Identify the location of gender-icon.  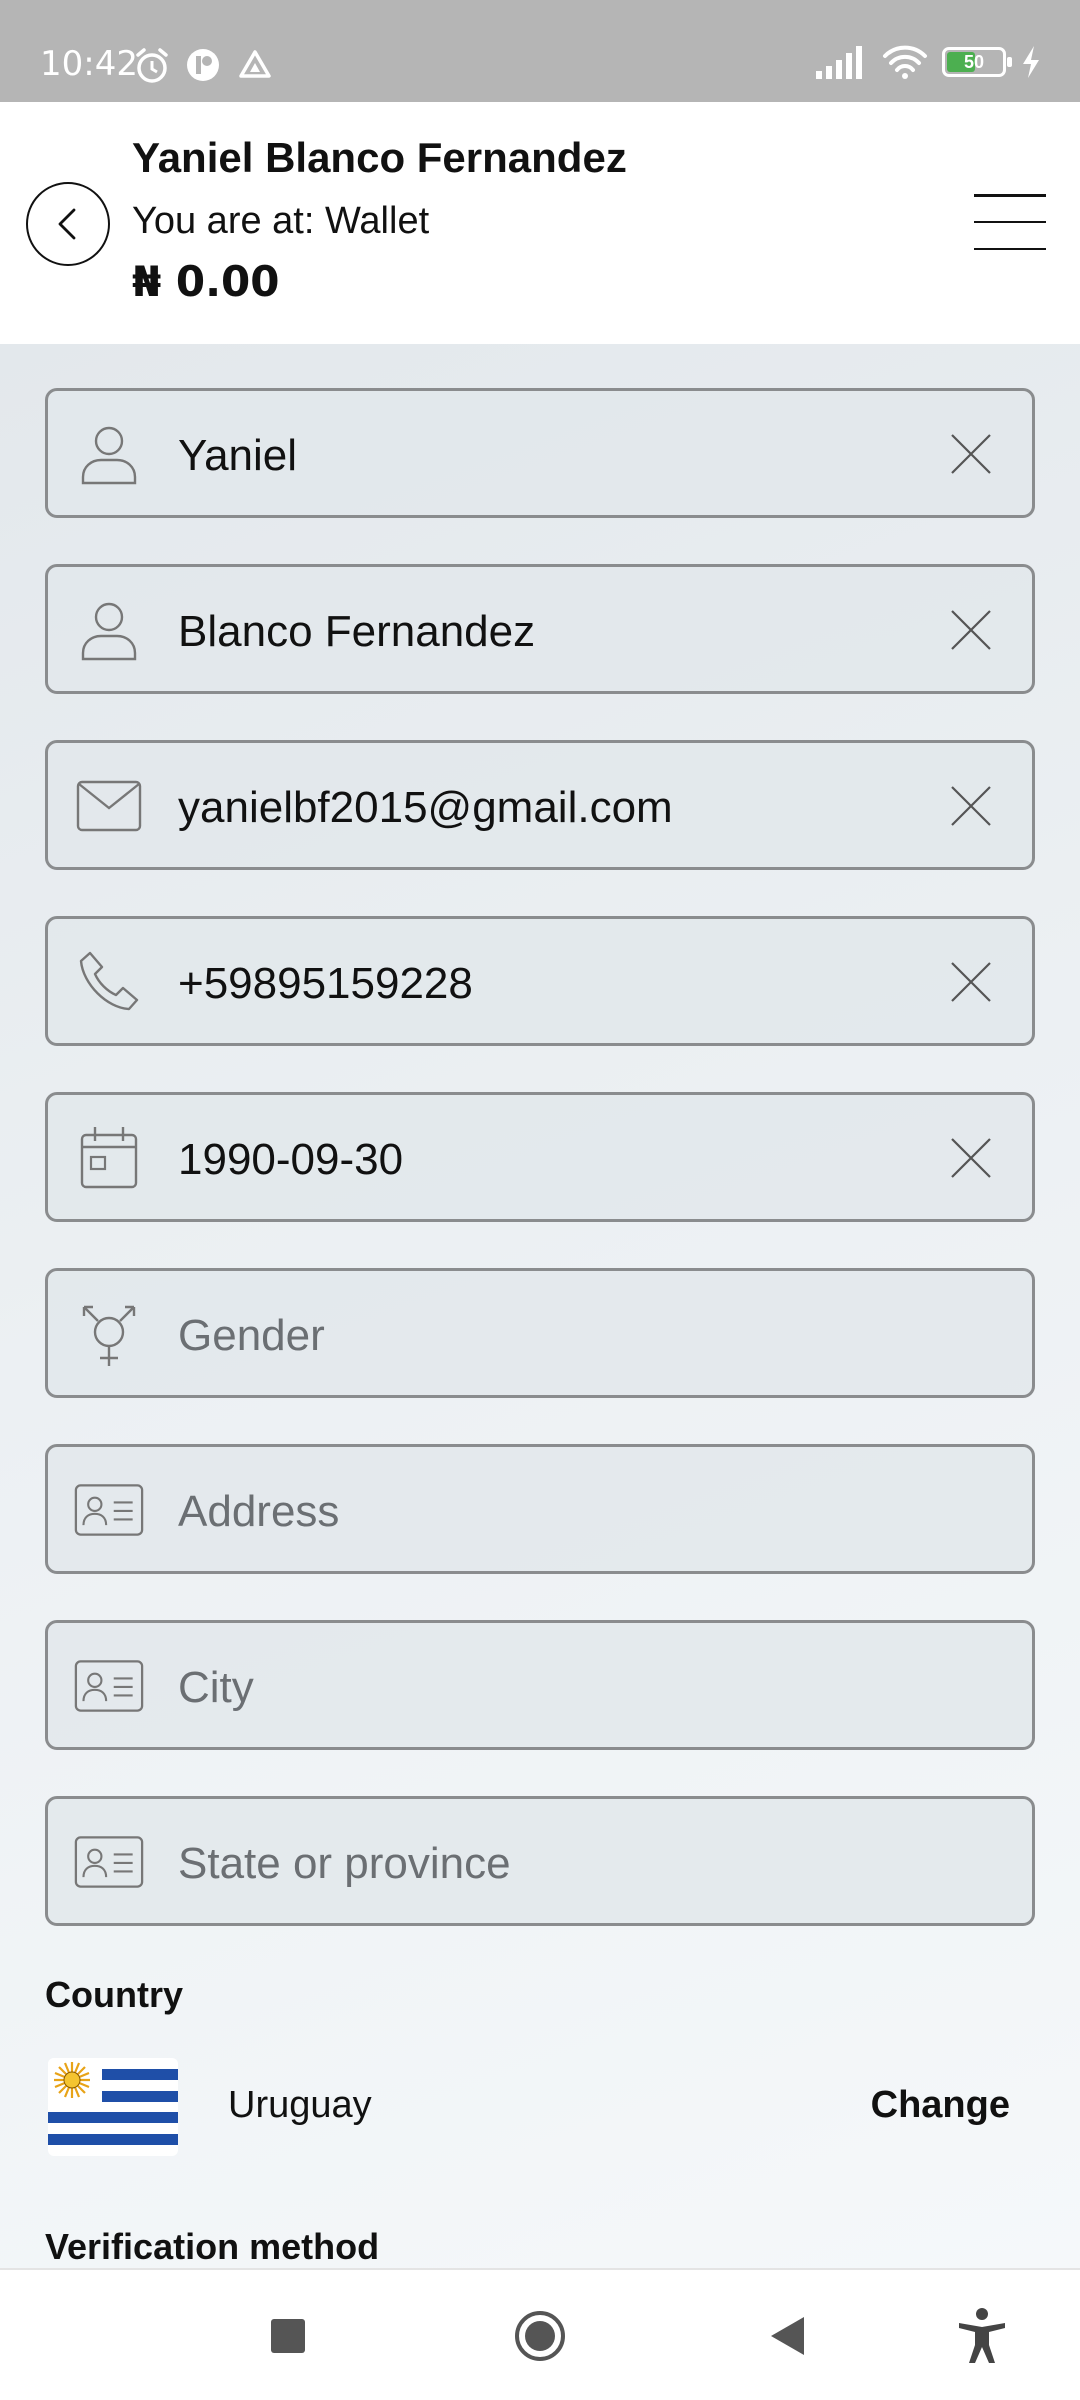
(109, 1334).